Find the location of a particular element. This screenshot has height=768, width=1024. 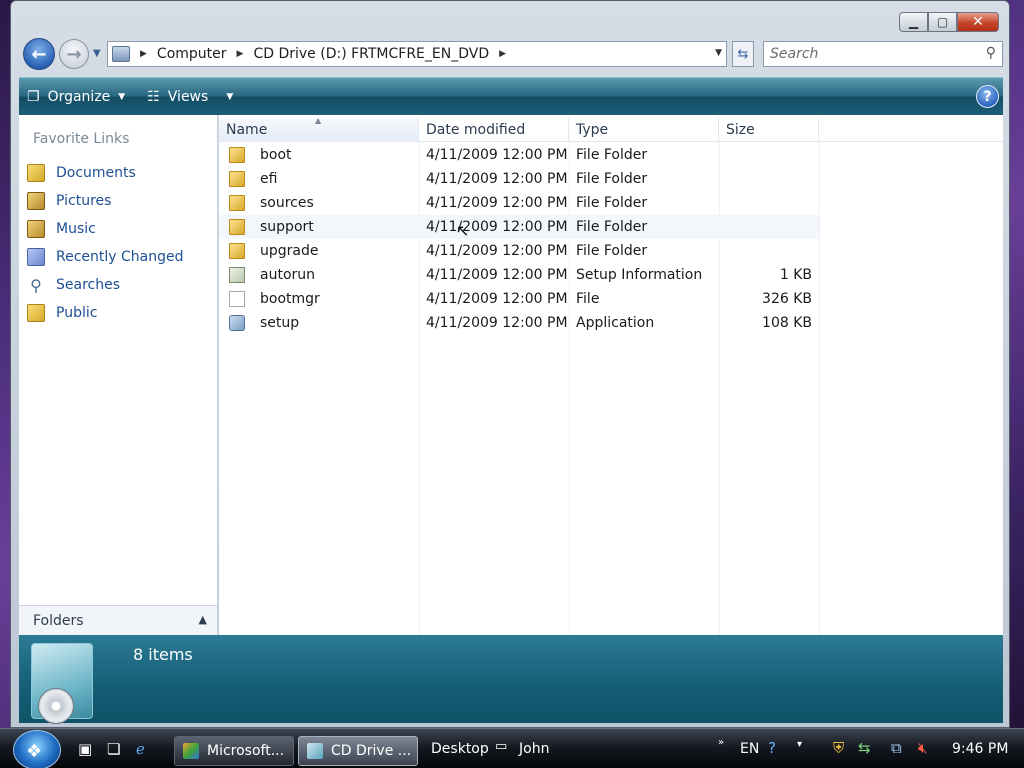

column-header-size: Size is located at coordinates (769, 130).